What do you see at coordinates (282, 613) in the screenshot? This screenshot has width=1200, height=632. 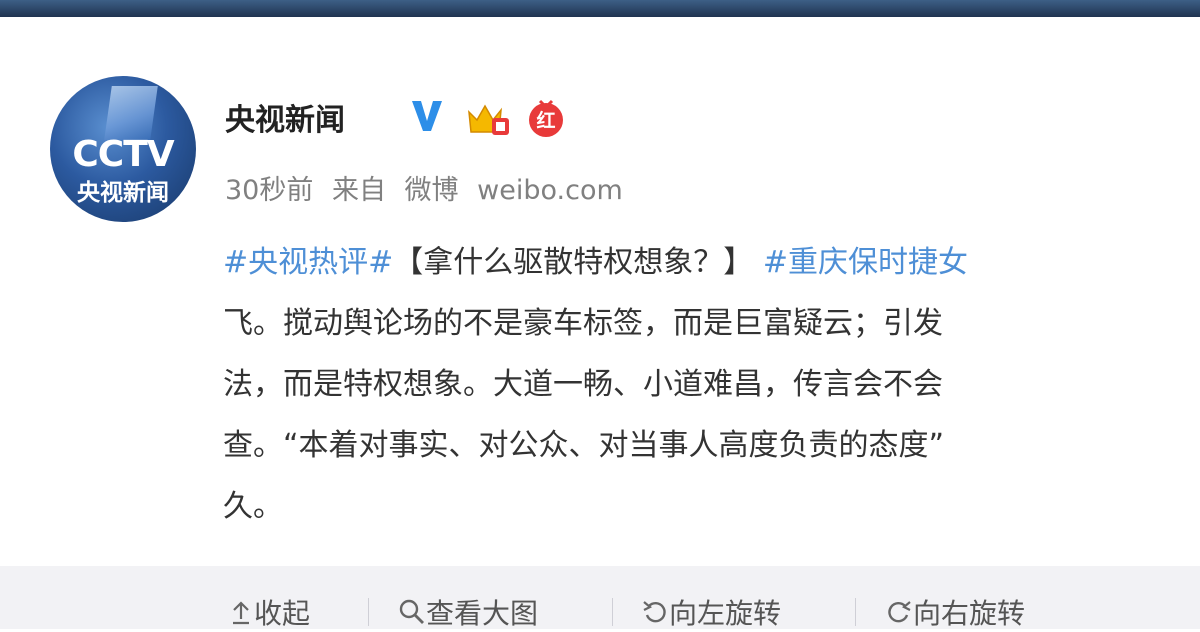 I see `collapse-label: 收起` at bounding box center [282, 613].